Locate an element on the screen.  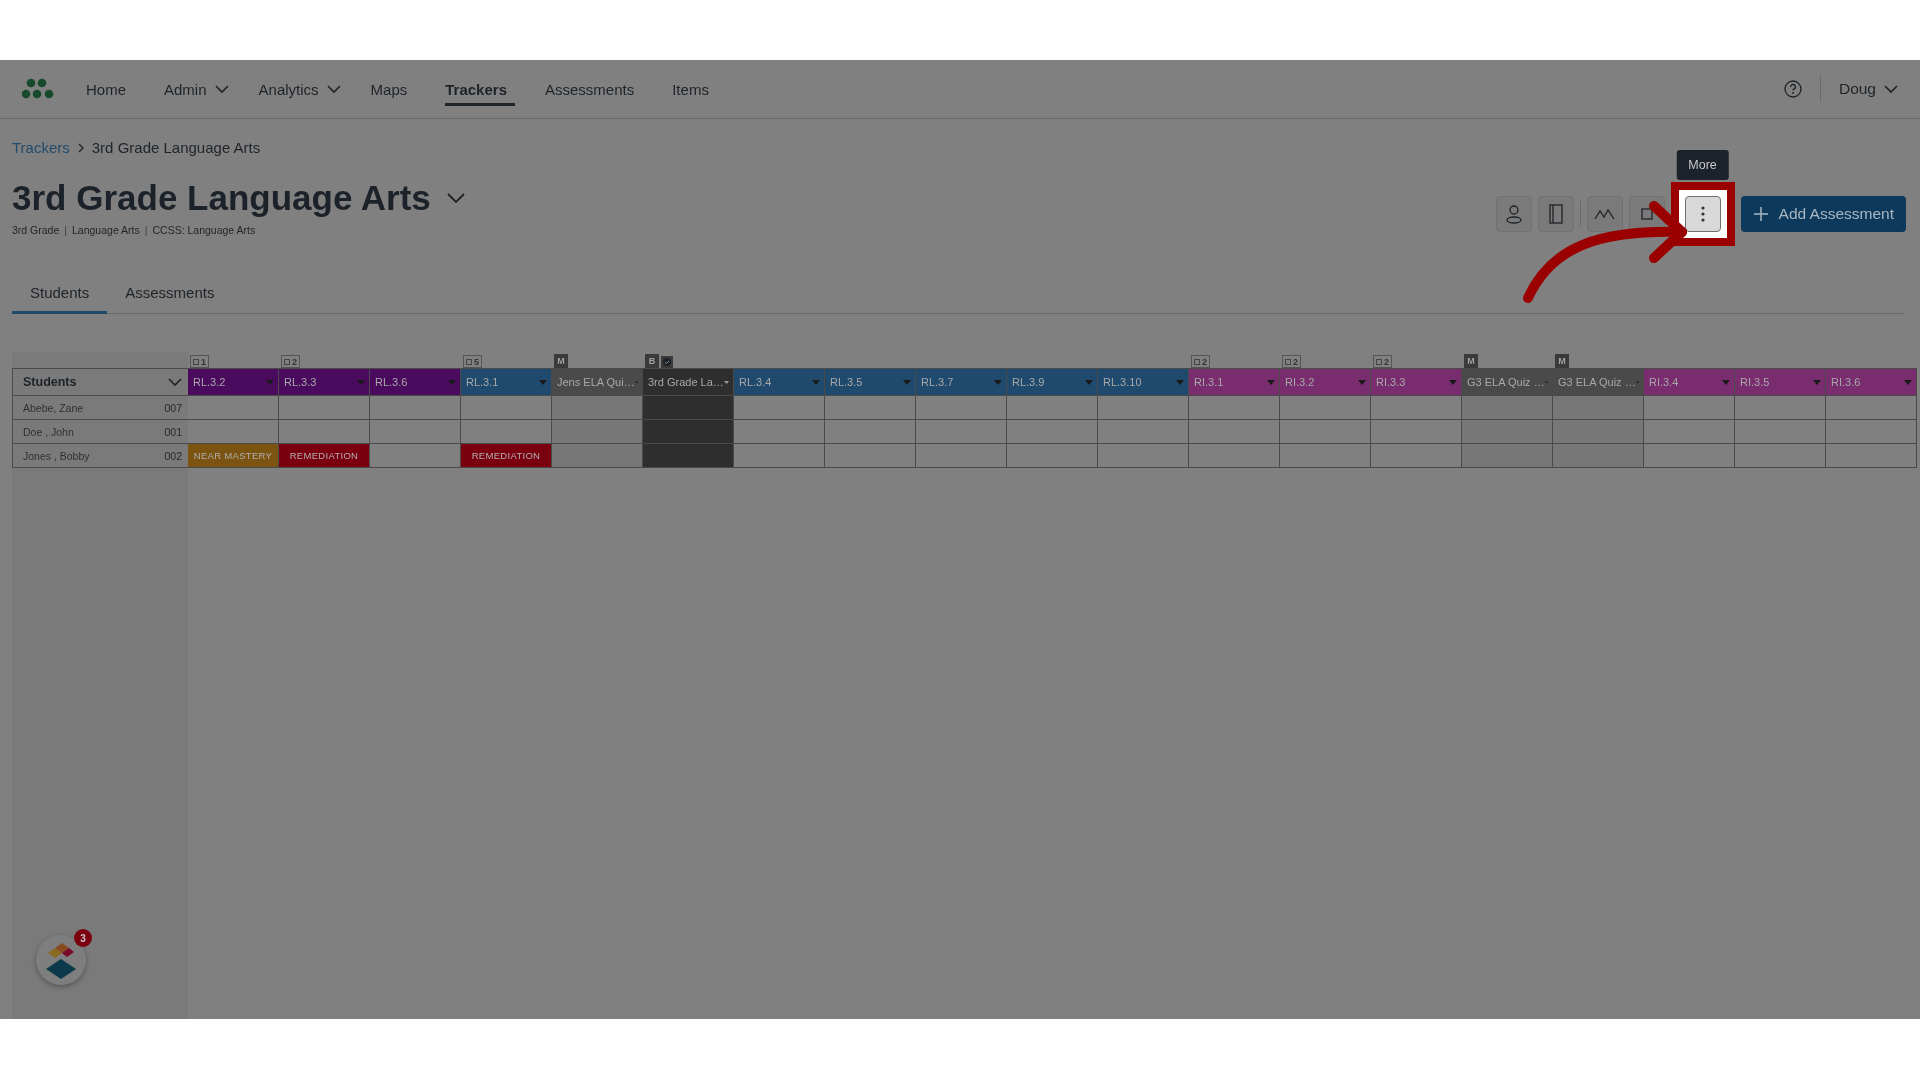
subtitle-tag: Language Arts is located at coordinates (106, 230).